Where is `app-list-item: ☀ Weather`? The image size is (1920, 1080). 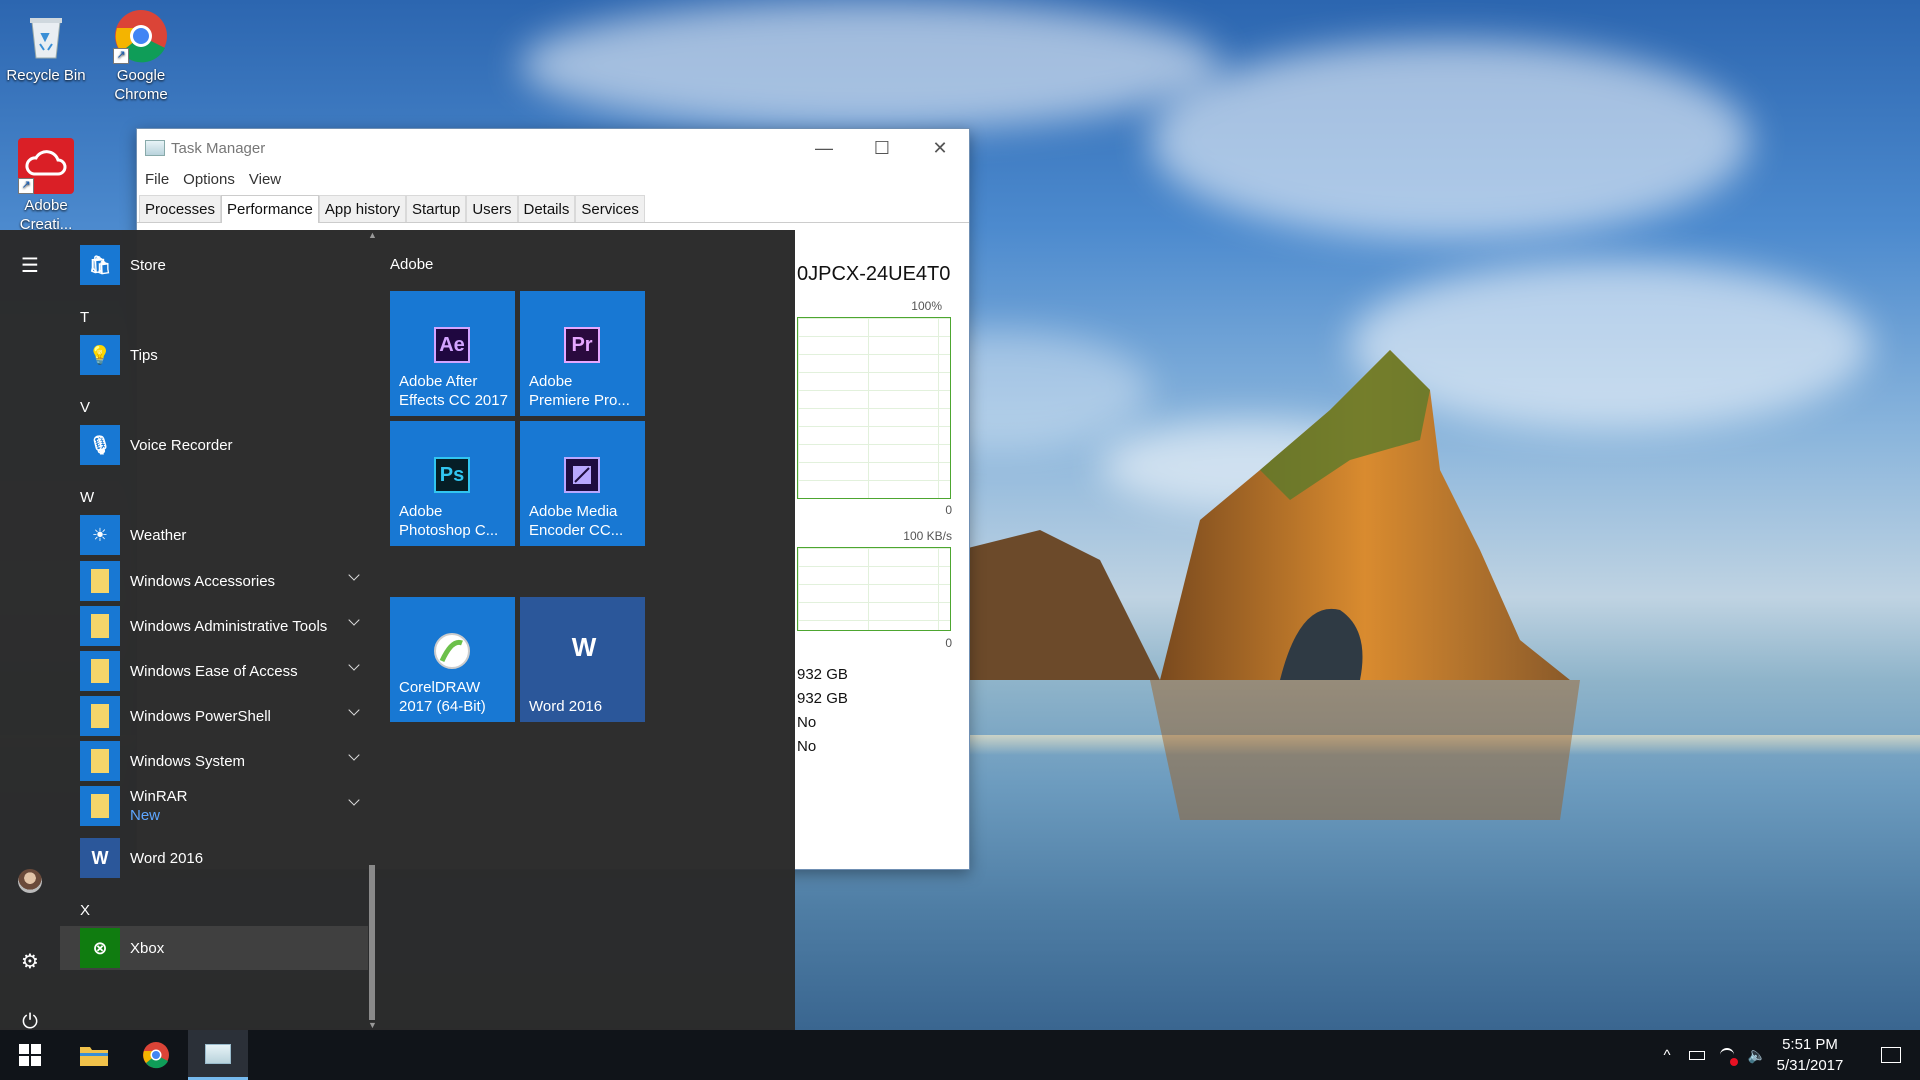
app-list-item: ☀ Weather is located at coordinates (214, 535).